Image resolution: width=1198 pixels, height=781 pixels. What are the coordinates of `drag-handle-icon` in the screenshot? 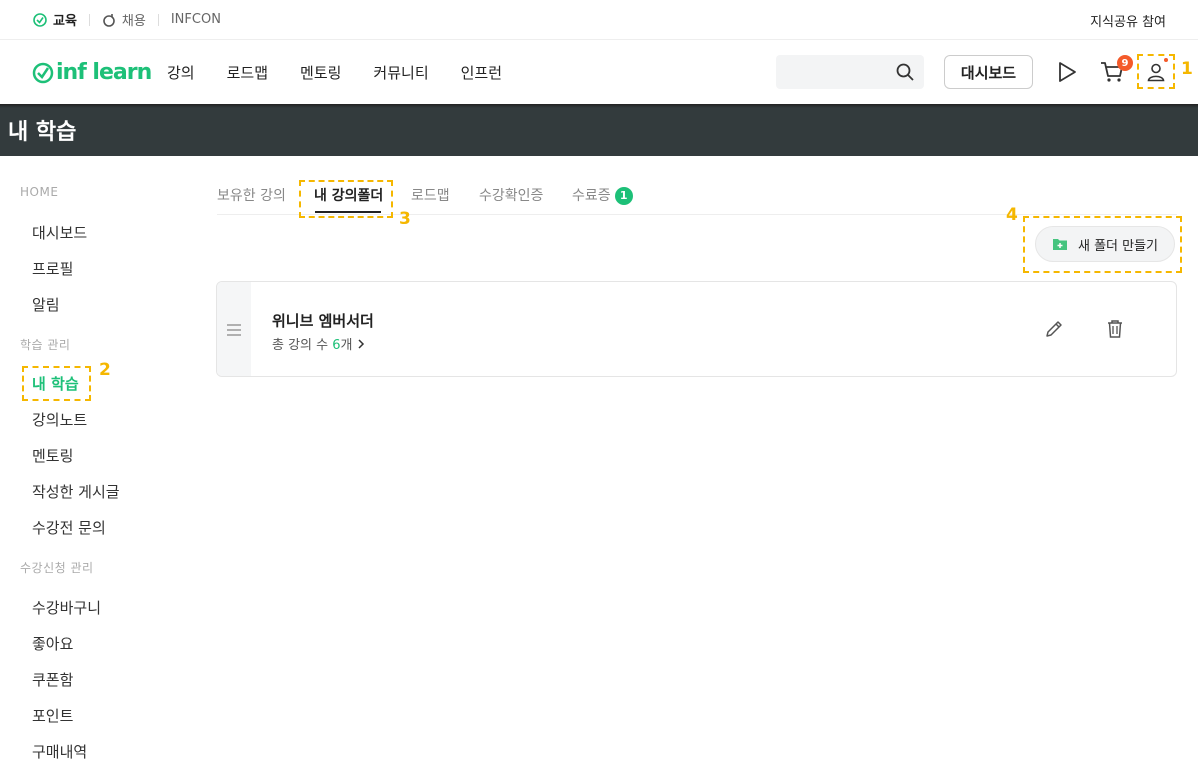 It's located at (234, 330).